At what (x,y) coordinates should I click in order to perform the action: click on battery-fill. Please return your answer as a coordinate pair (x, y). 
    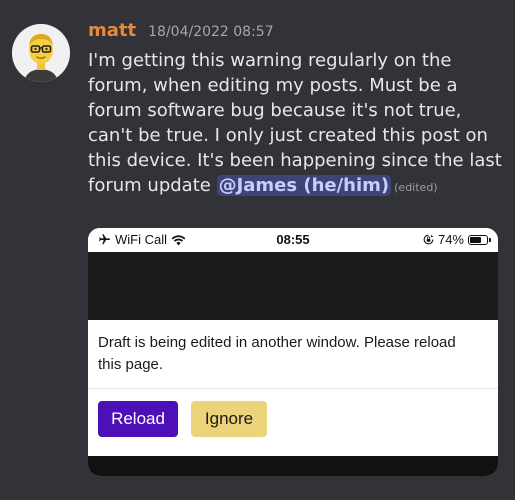
    Looking at the image, I should click on (476, 239).